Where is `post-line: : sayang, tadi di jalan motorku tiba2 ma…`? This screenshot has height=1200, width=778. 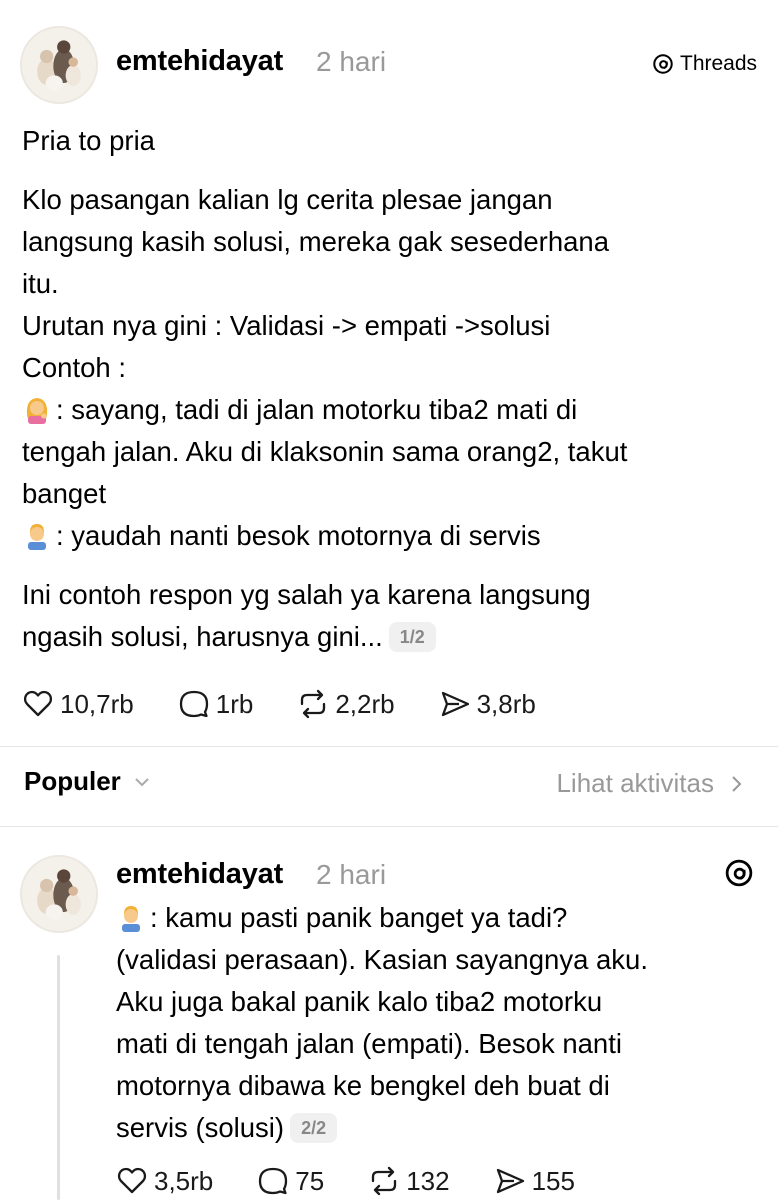 post-line: : sayang, tadi di jalan motorku tiba2 ma… is located at coordinates (324, 410).